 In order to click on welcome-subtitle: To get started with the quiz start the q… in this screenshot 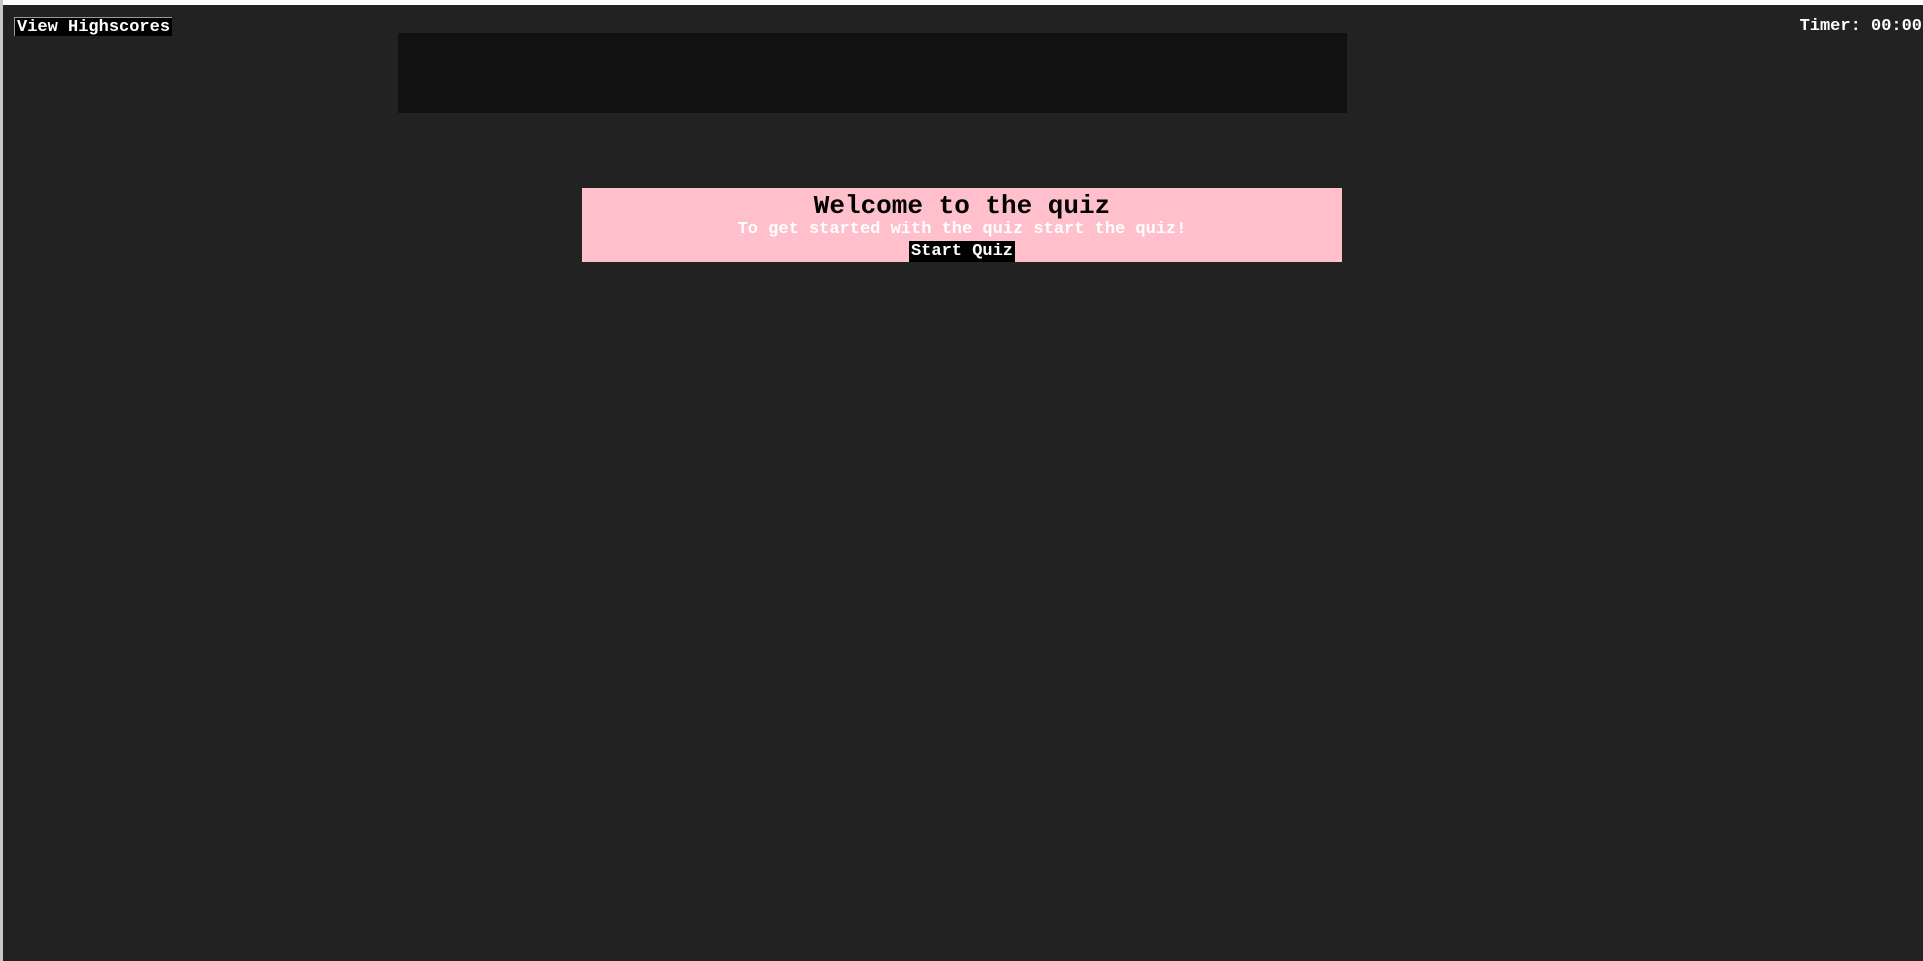, I will do `click(962, 229)`.